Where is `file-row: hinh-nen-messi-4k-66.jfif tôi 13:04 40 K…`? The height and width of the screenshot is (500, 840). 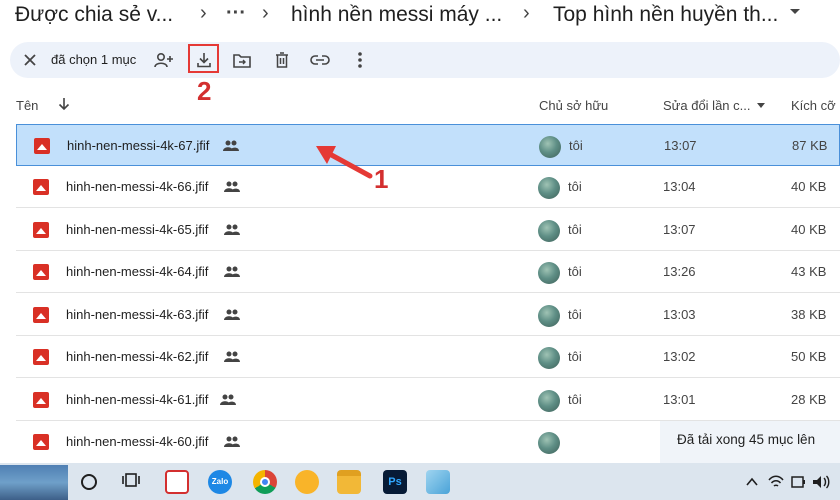 file-row: hinh-nen-messi-4k-66.jfif tôi 13:04 40 K… is located at coordinates (428, 187).